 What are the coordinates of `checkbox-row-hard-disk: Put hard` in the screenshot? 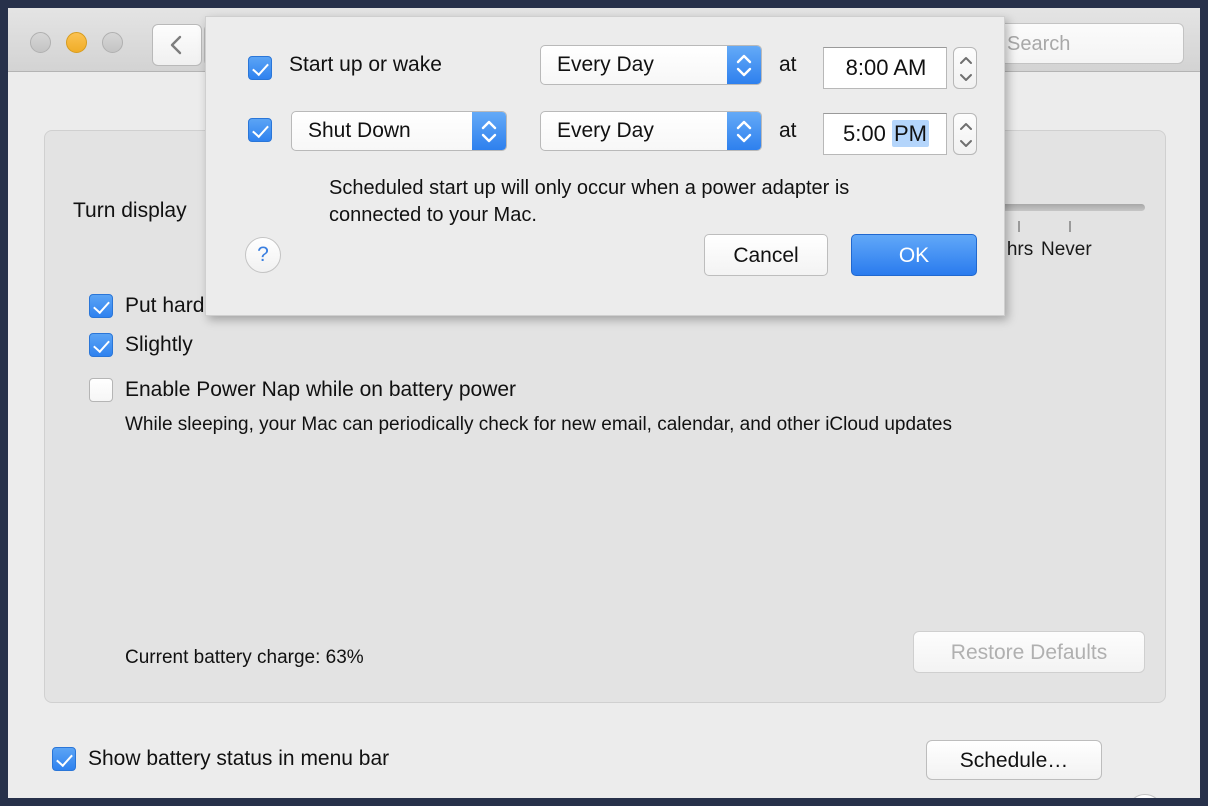 It's located at (146, 306).